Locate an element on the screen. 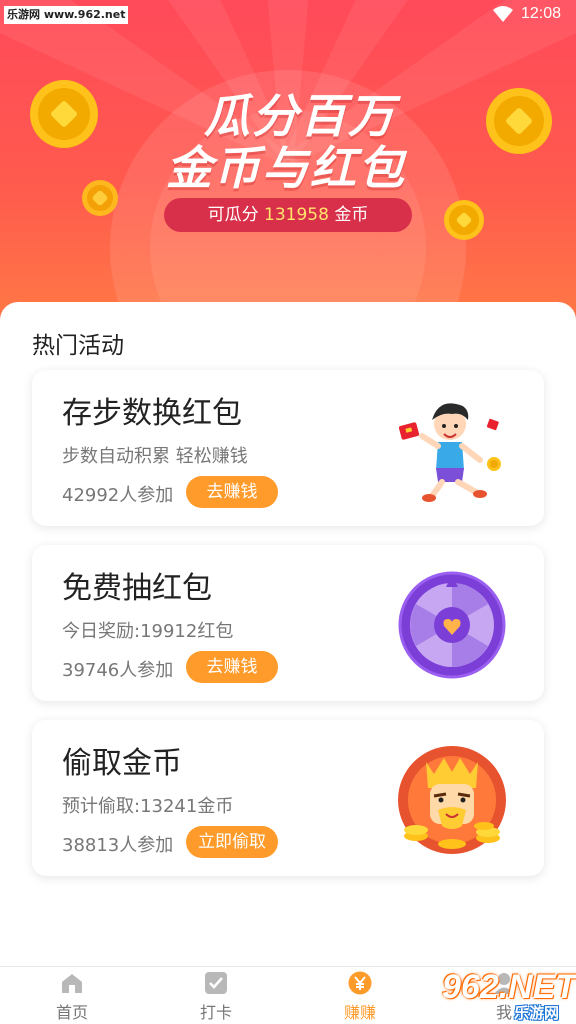 The image size is (576, 1024). running-boy-icon is located at coordinates (449, 452).